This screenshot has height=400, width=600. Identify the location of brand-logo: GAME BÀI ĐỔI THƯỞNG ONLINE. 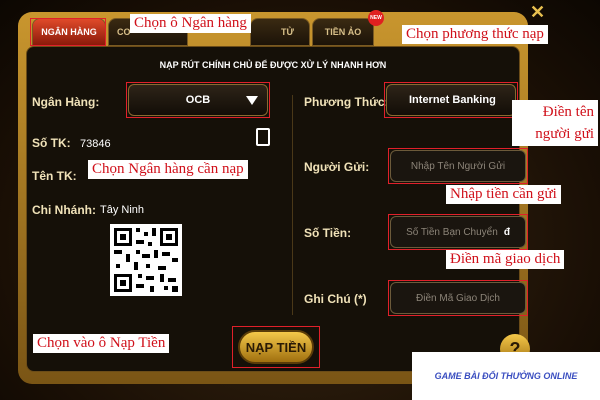
(506, 376).